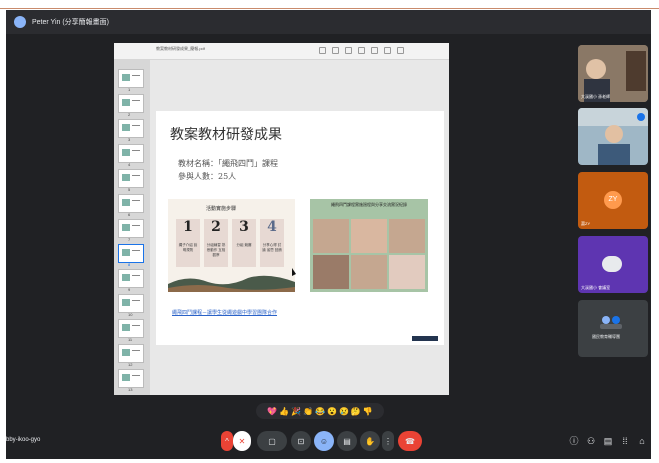 The image size is (659, 463). I want to click on thumbnail-page-number: 1, so click(129, 89).